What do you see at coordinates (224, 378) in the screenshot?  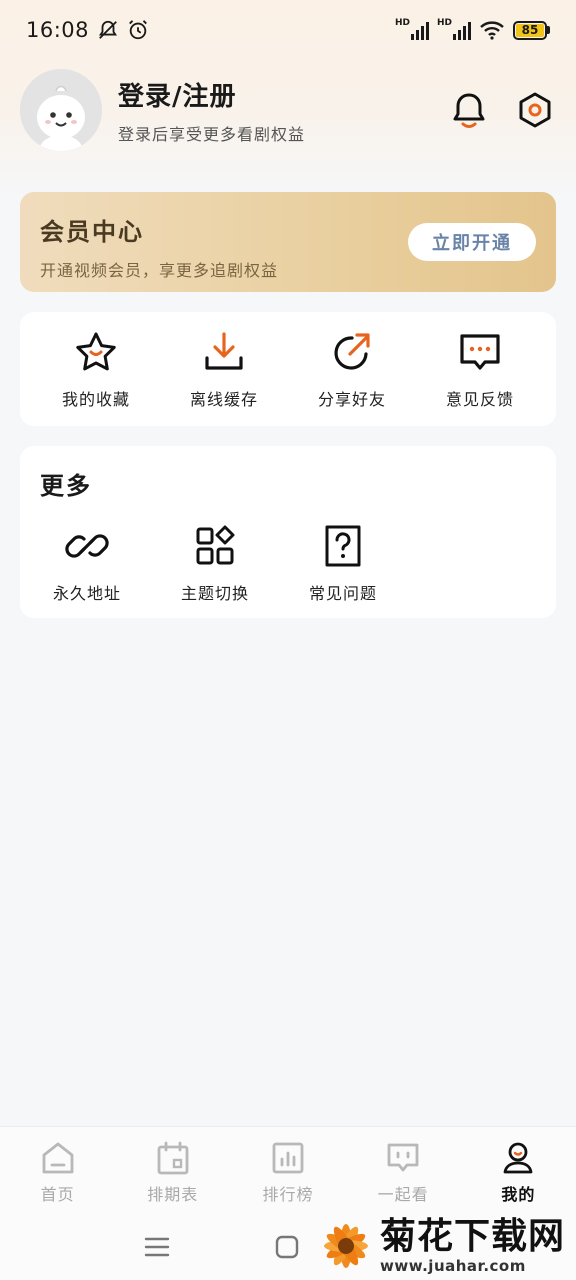 I see `menu-item-offline-cache: 离线缓存` at bounding box center [224, 378].